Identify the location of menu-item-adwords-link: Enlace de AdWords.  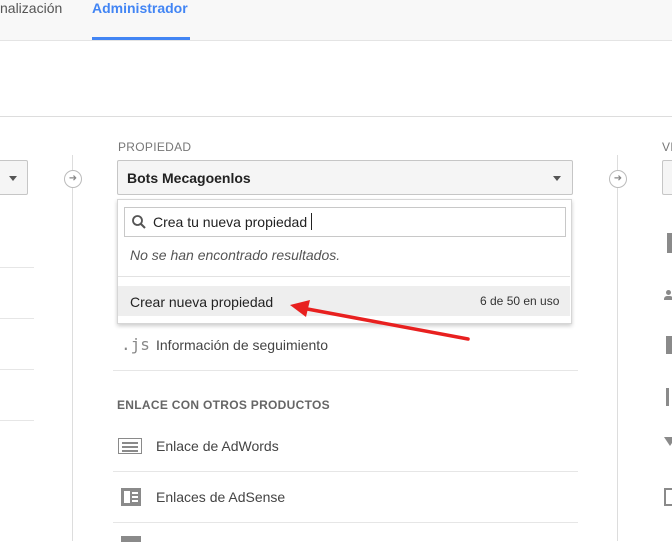
(217, 446).